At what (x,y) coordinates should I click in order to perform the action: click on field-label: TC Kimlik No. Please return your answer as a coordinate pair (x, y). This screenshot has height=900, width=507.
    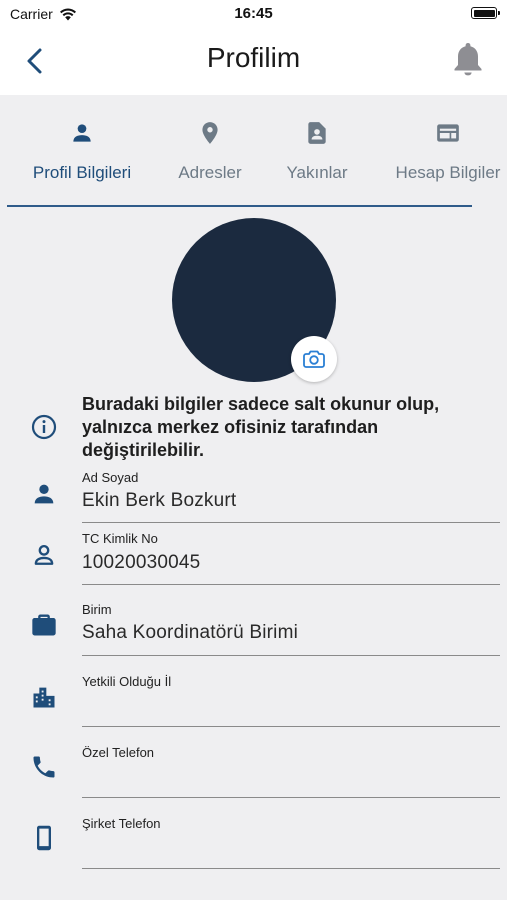
    Looking at the image, I should click on (120, 538).